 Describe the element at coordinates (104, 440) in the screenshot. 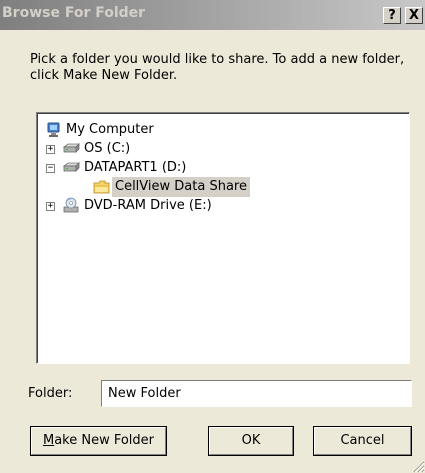

I see `button-label: ake New Folder` at that location.